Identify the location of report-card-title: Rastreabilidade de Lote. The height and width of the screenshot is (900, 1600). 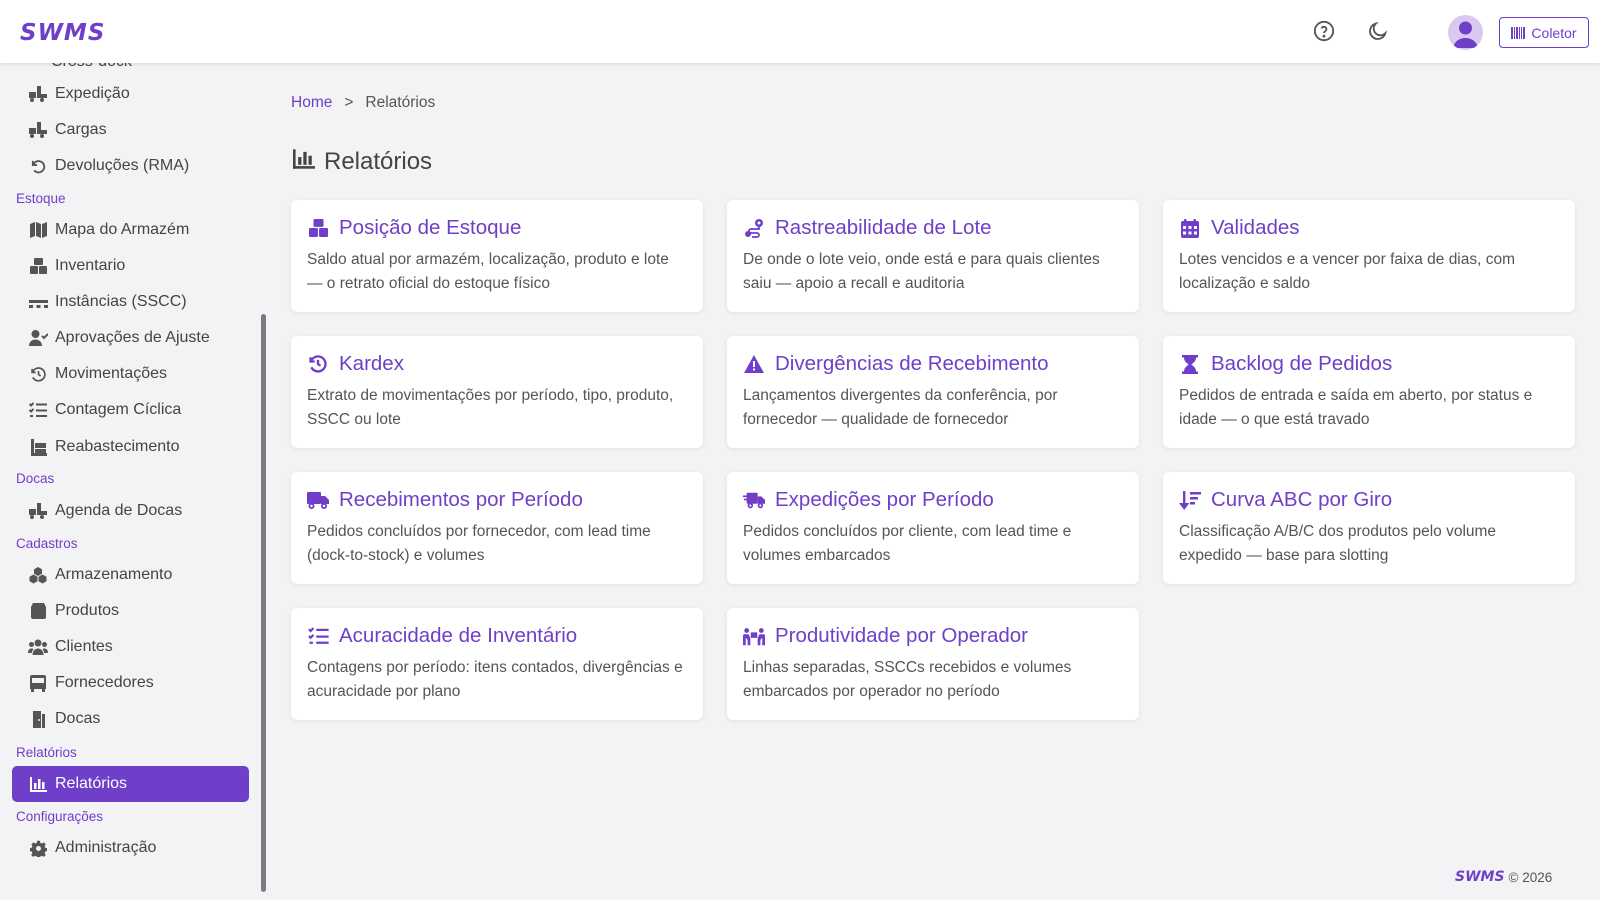
(883, 227).